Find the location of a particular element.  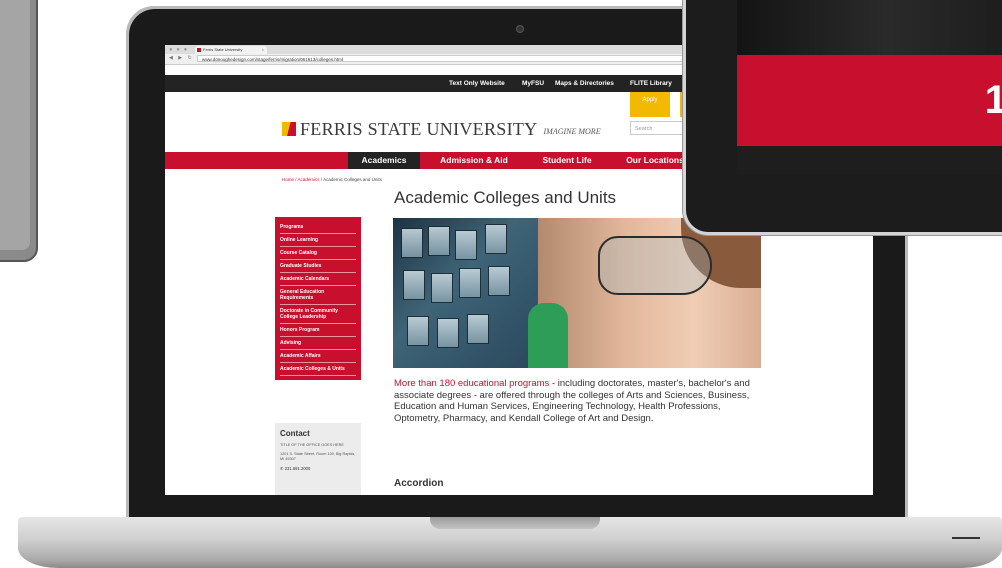

search-input: Search is located at coordinates (660, 128).